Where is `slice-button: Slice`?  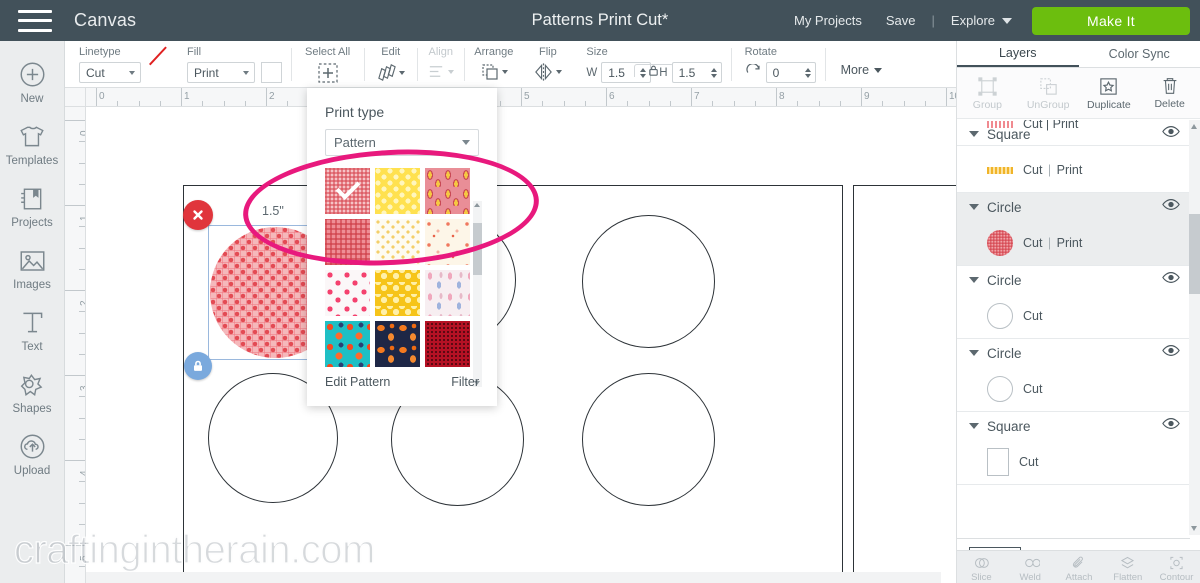 slice-button: Slice is located at coordinates (981, 567).